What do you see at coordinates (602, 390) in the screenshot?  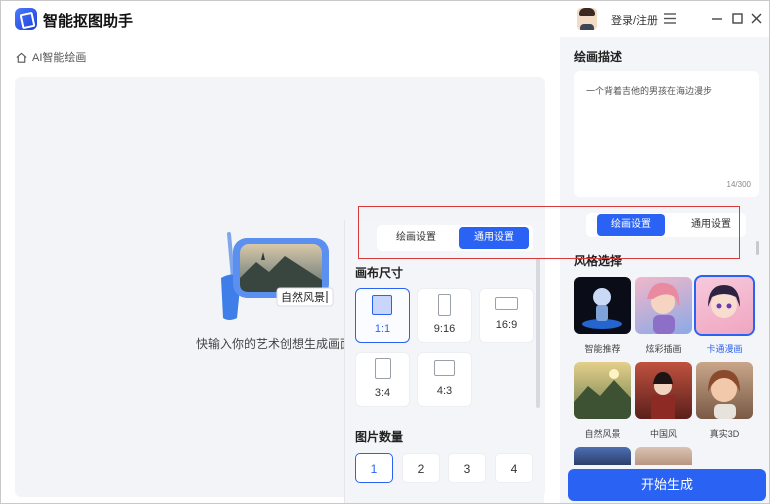 I see `style-thumb-landscape` at bounding box center [602, 390].